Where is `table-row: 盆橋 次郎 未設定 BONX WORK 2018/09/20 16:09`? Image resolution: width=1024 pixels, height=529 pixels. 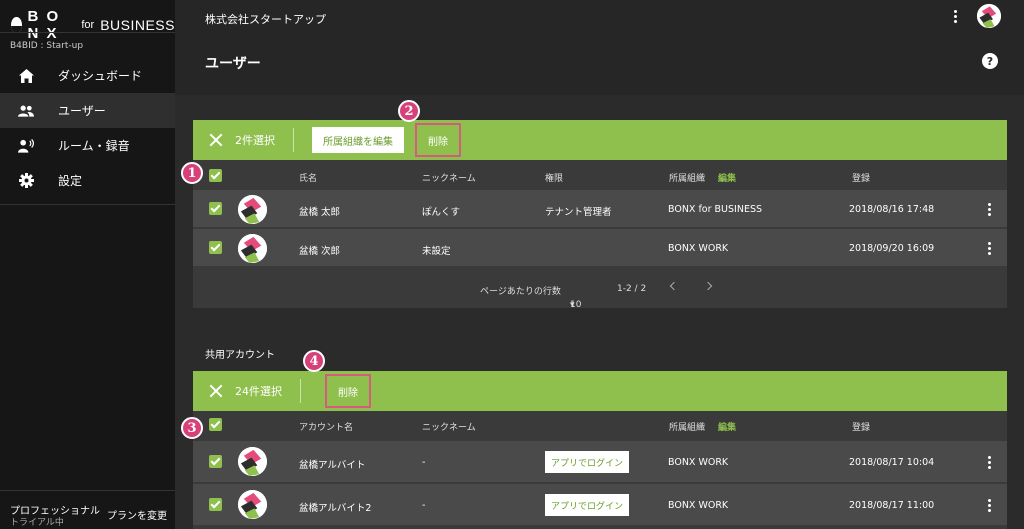 table-row: 盆橋 次郎 未設定 BONX WORK 2018/09/20 16:09 is located at coordinates (600, 248).